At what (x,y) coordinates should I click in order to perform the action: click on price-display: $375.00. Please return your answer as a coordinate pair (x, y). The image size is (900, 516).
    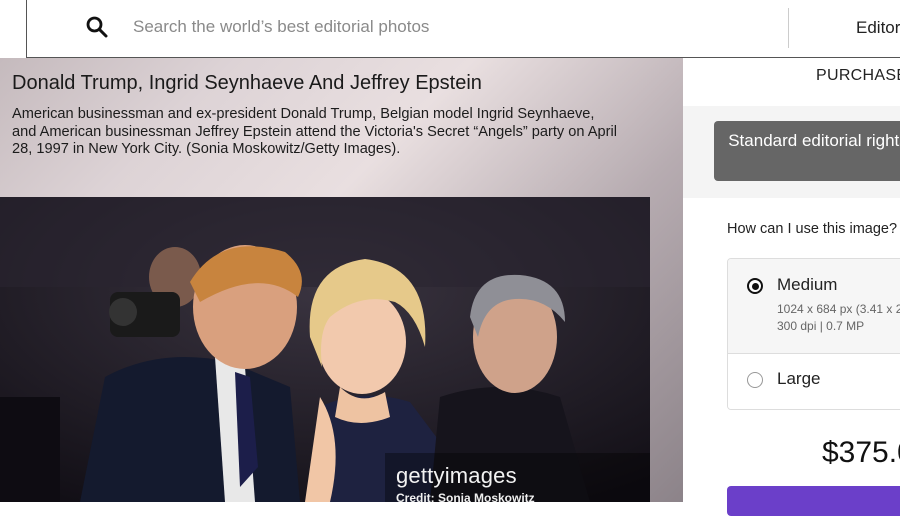
    Looking at the image, I should click on (861, 452).